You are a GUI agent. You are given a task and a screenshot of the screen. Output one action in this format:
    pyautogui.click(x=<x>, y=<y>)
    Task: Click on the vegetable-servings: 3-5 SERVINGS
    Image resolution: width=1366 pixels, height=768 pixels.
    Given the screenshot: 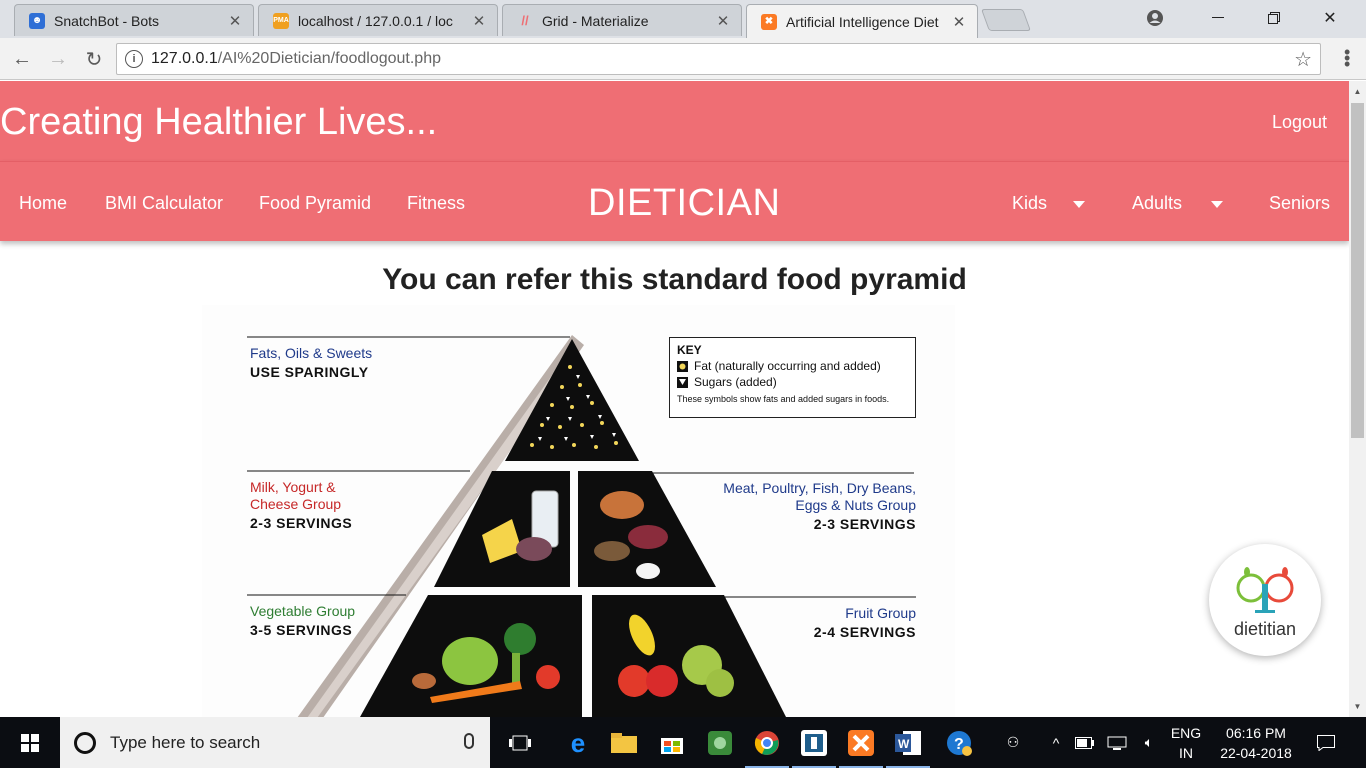 What is the action you would take?
    pyautogui.click(x=301, y=630)
    